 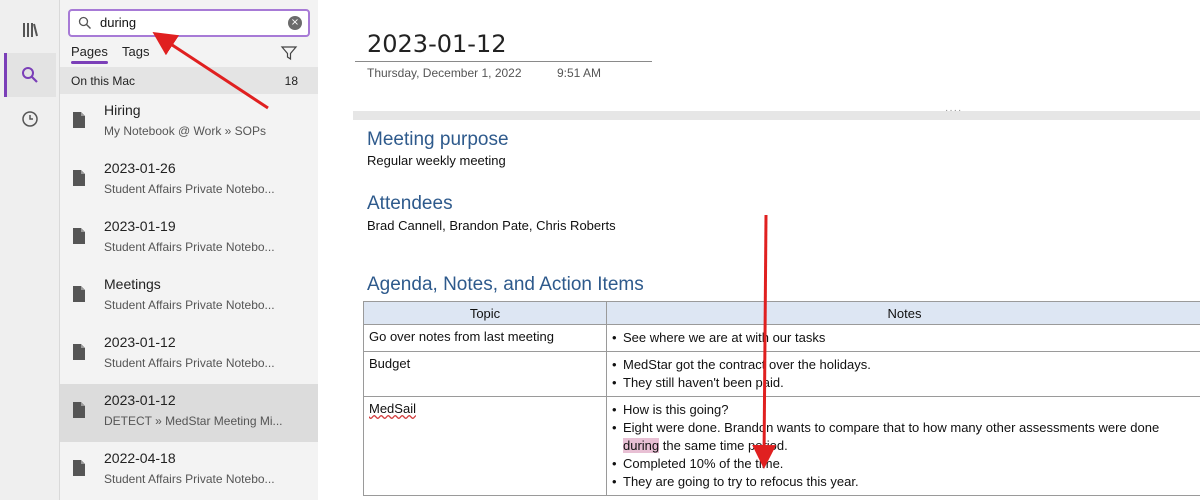 I want to click on clear-icon: ×, so click(x=295, y=23).